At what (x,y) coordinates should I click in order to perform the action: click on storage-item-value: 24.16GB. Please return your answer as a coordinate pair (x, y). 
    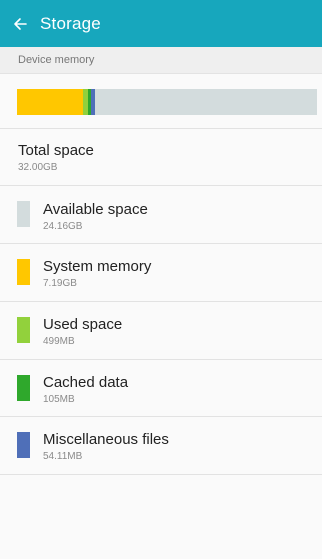
    Looking at the image, I should click on (63, 226).